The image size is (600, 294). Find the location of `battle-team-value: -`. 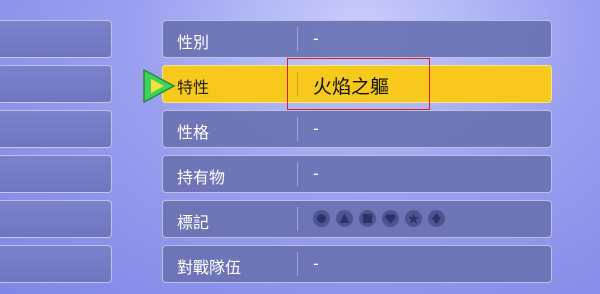

battle-team-value: - is located at coordinates (316, 263).